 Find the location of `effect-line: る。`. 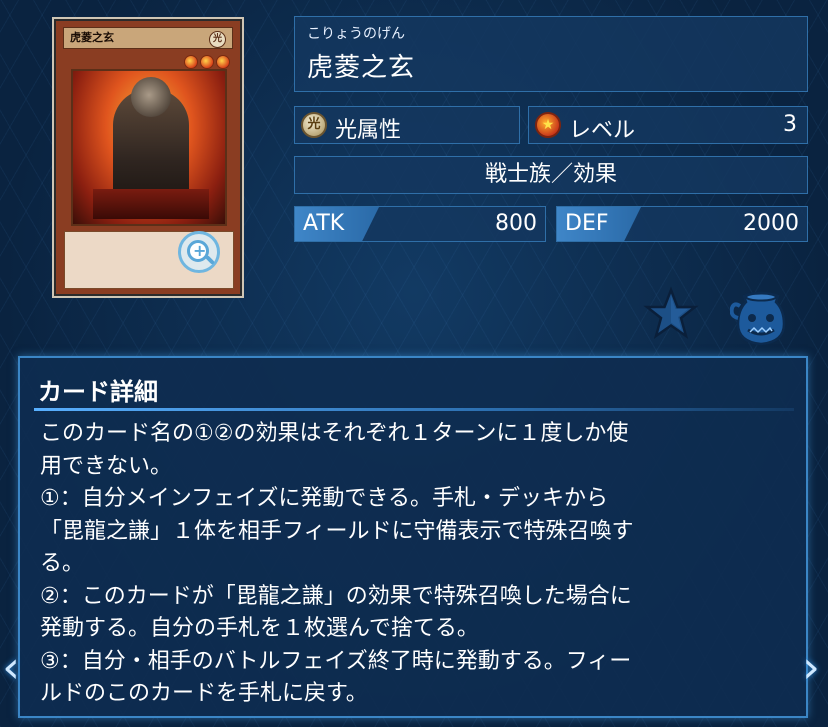

effect-line: る。 is located at coordinates (62, 563).